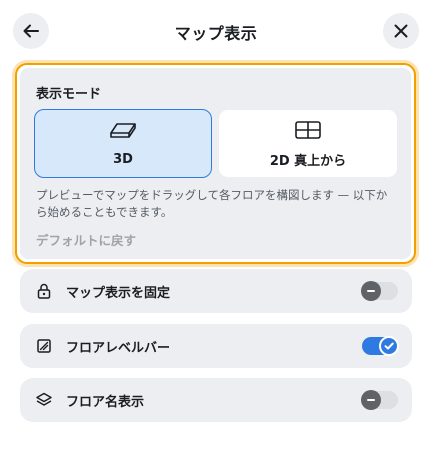 The width and height of the screenshot is (432, 464). I want to click on lock-map-toggle, so click(379, 291).